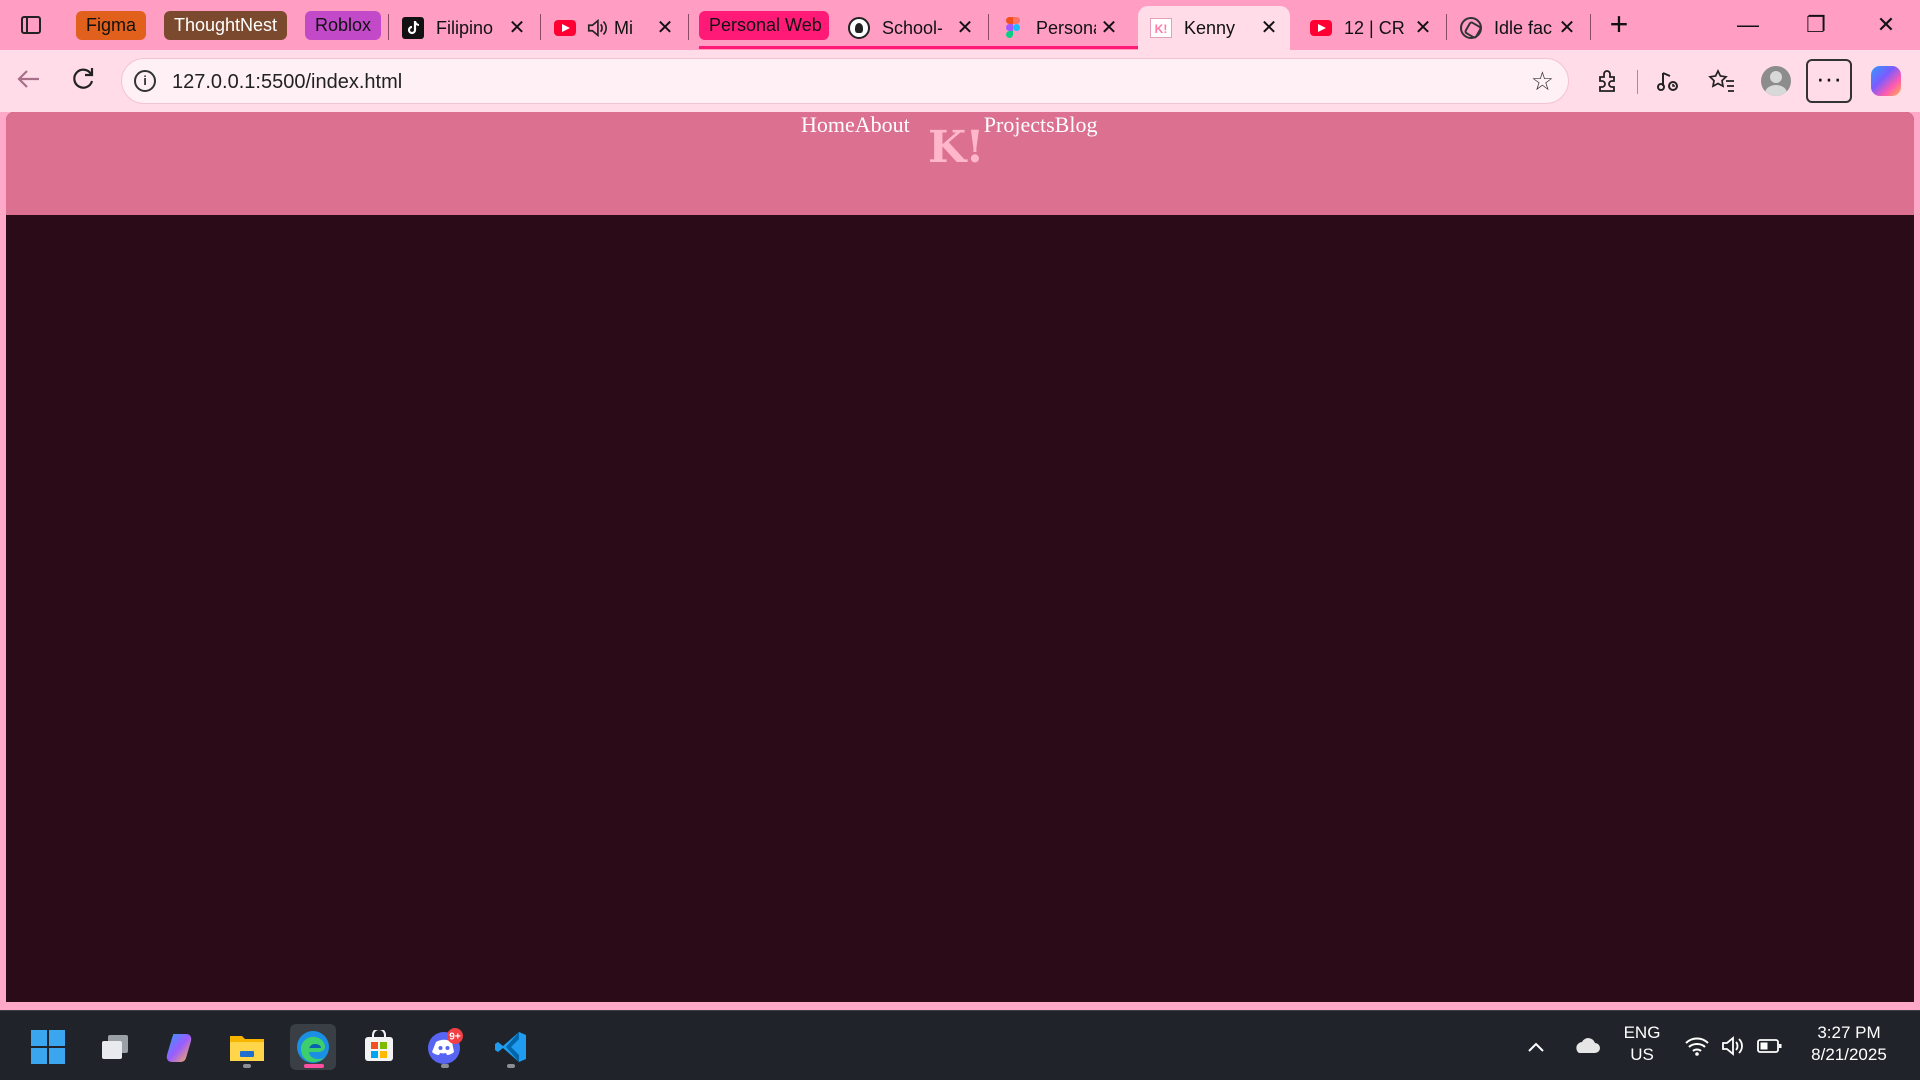 The width and height of the screenshot is (1920, 1080). Describe the element at coordinates (413, 28) in the screenshot. I see `tiktok-icon` at that location.